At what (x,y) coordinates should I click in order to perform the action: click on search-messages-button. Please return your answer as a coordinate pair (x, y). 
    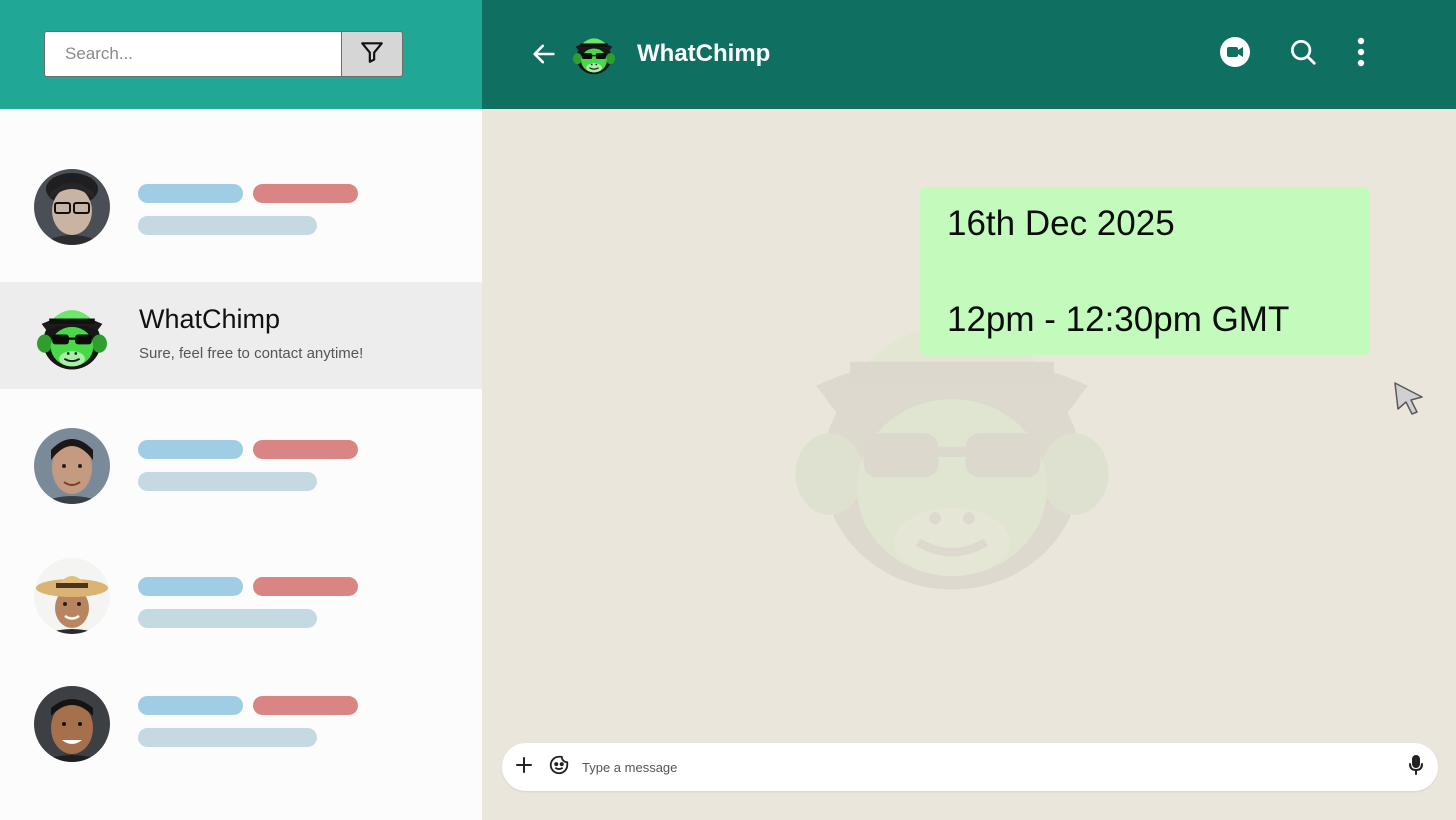
    Looking at the image, I should click on (1303, 54).